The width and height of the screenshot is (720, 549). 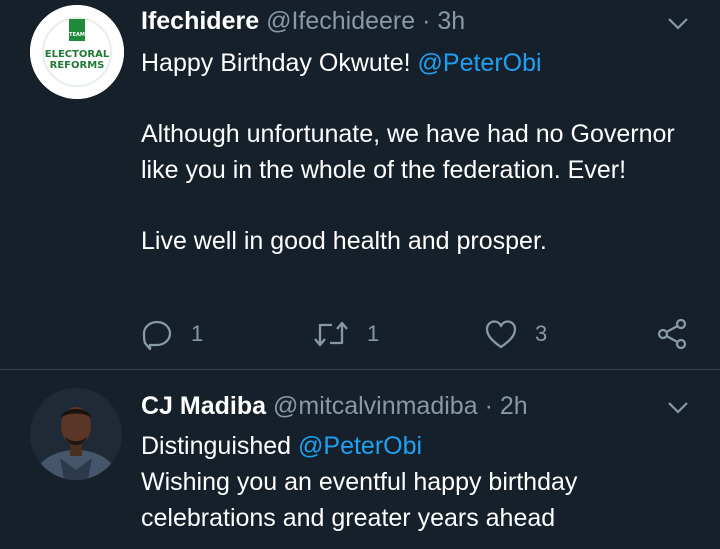 I want to click on logo-badge-text: TEAM, so click(x=77, y=35).